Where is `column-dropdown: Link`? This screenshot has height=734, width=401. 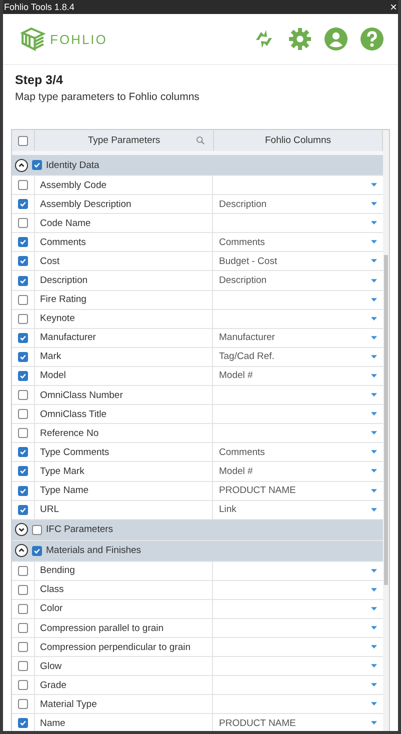
column-dropdown: Link is located at coordinates (298, 509).